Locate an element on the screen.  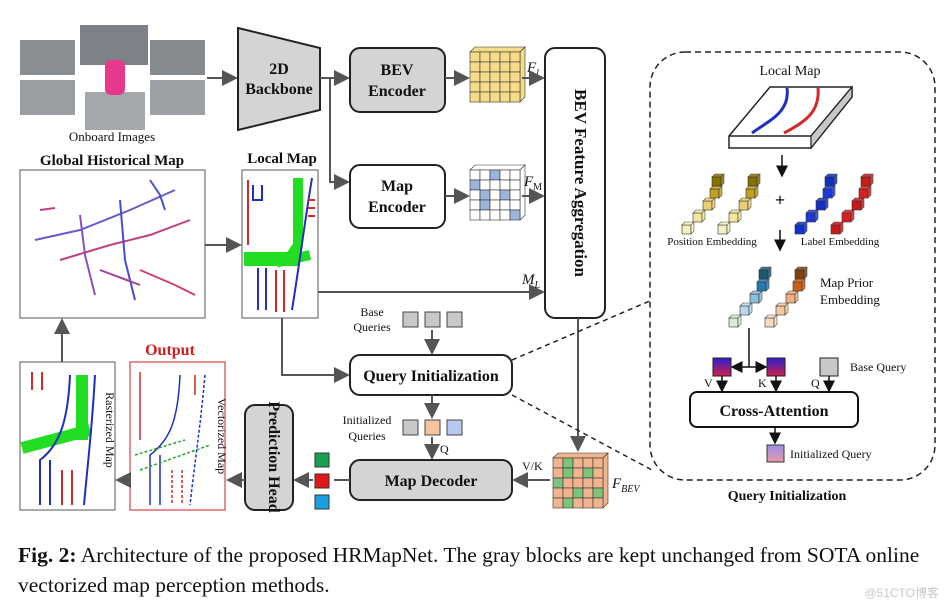
bev-feature-aggregation-block: BEV Feature Aggregation is located at coordinates (575, 183).